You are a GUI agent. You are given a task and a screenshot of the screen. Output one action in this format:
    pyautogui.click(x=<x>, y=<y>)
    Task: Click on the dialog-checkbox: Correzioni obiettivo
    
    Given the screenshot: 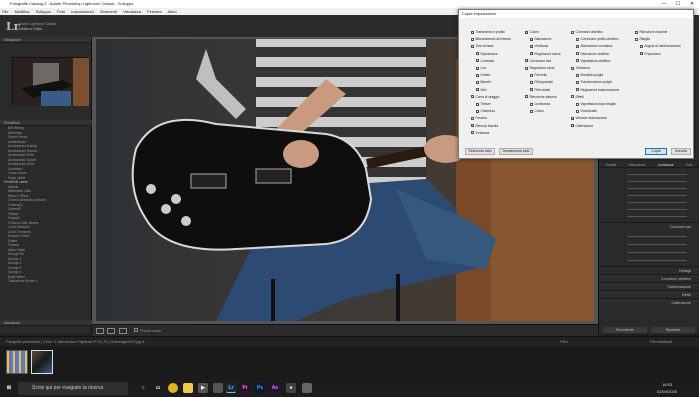 What is the action you would take?
    pyautogui.click(x=587, y=32)
    